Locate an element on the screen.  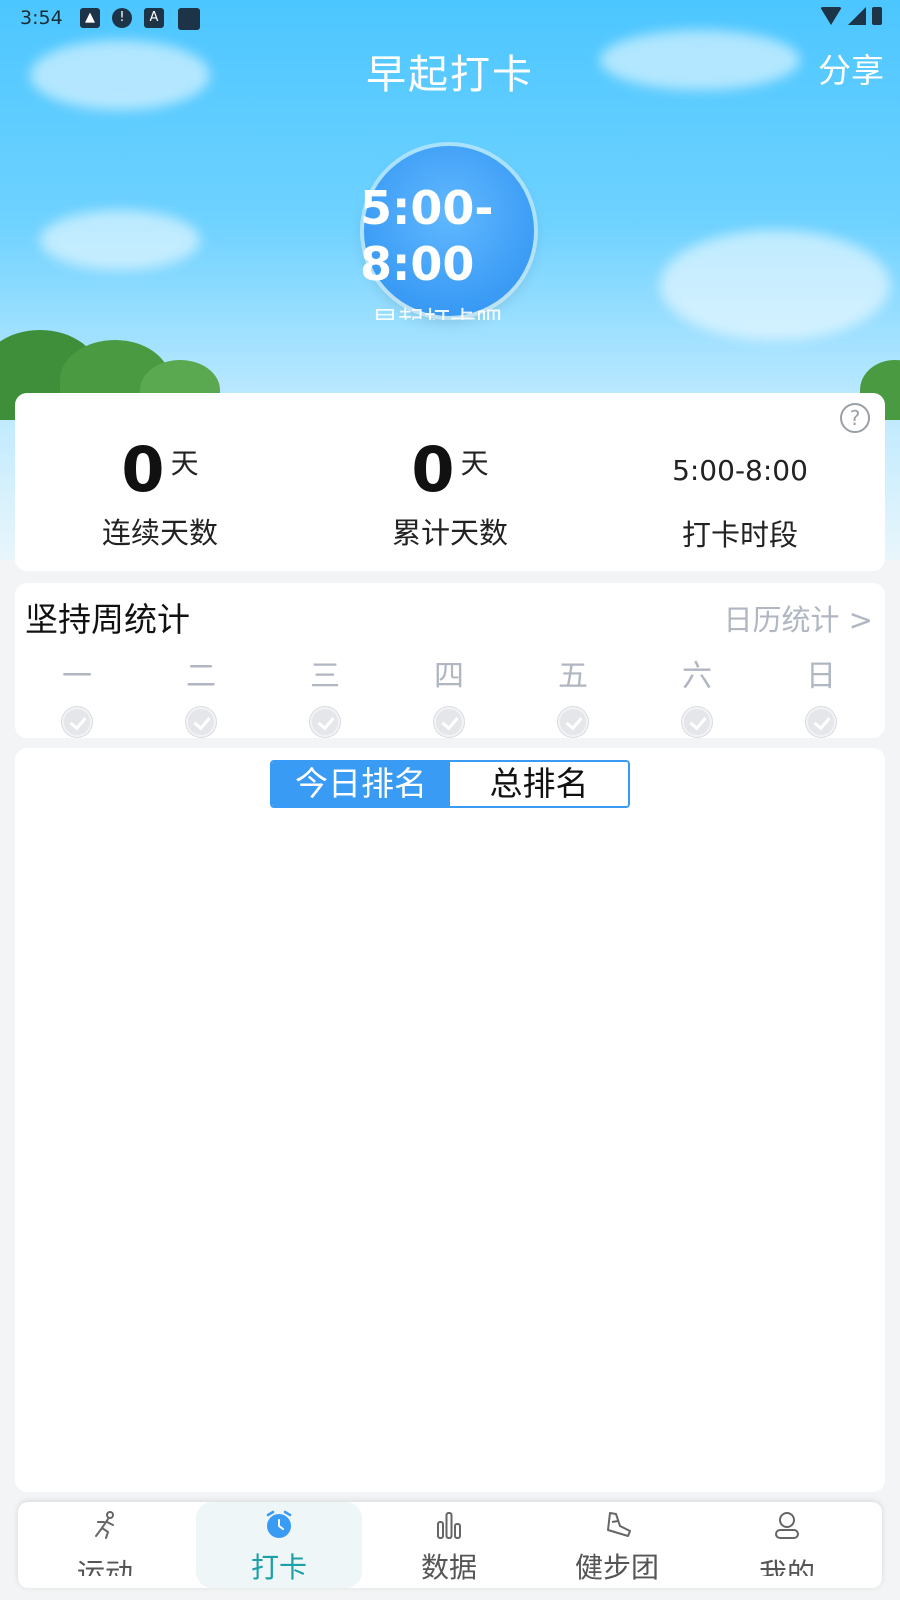
stat-period: 5:00-8:00 打卡时段 is located at coordinates (740, 493).